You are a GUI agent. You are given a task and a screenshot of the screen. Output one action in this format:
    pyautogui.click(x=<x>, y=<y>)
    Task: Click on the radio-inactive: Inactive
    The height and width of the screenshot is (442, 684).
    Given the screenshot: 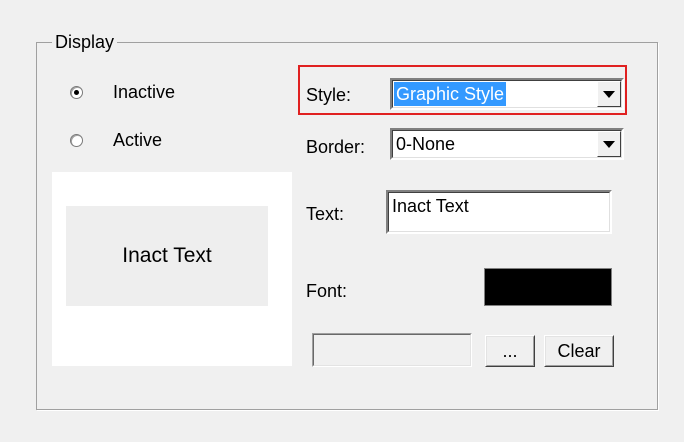 What is the action you would take?
    pyautogui.click(x=122, y=92)
    